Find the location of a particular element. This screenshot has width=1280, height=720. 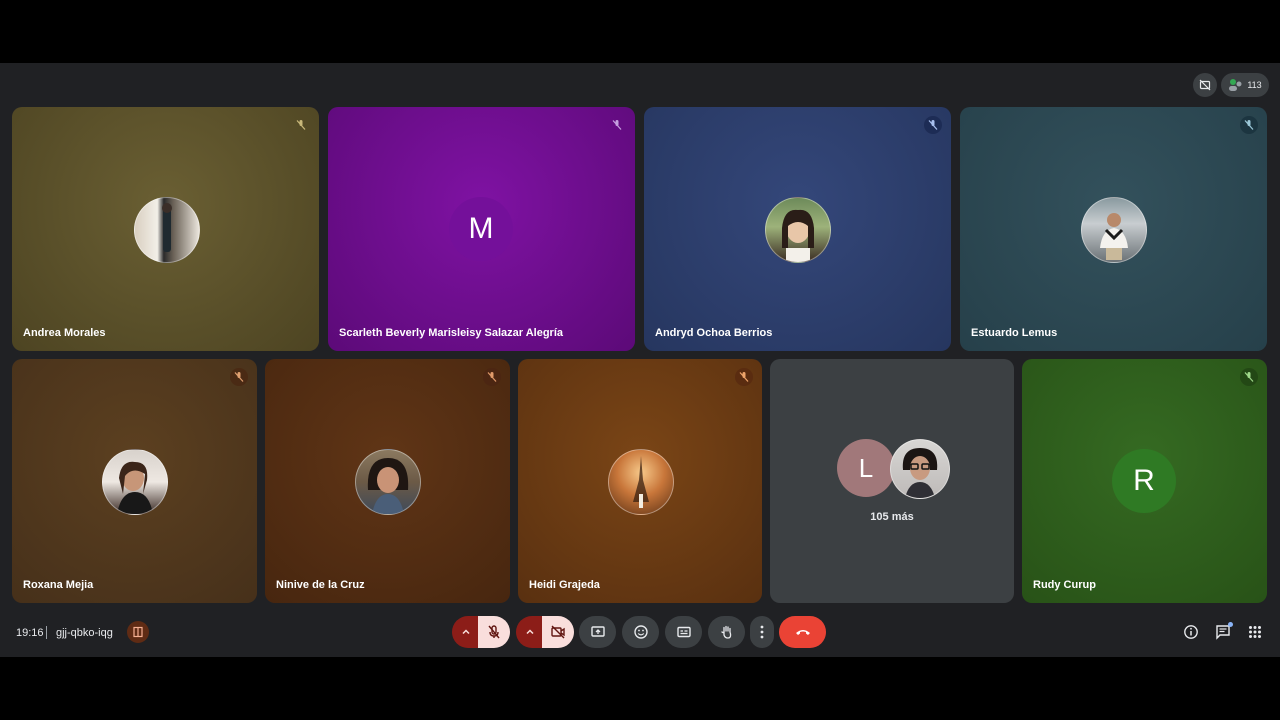

captions-icon is located at coordinates (683, 632).